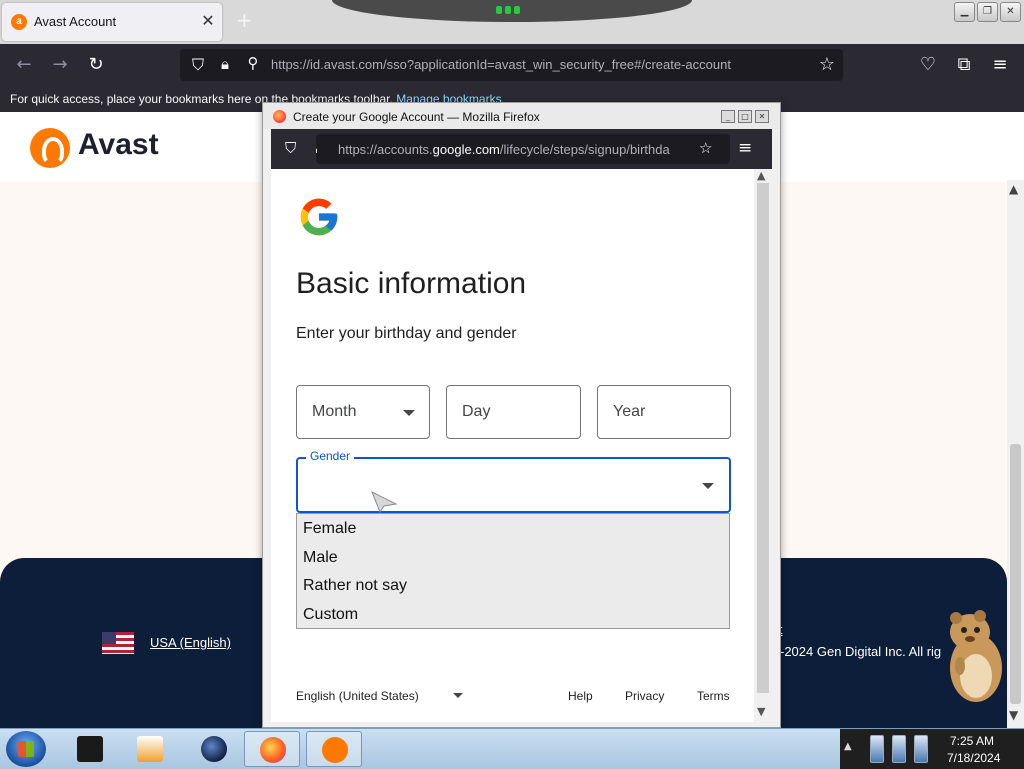  I want to click on hamster-mascot-icon, so click(976, 656).